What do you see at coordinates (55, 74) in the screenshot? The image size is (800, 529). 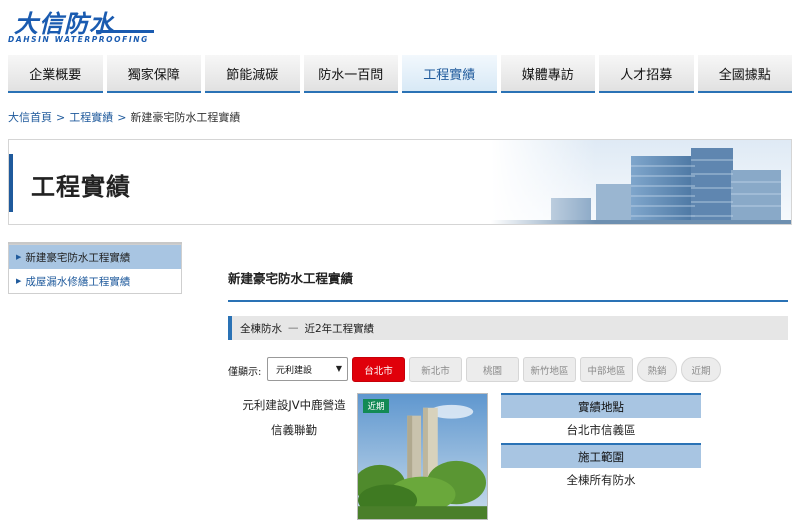 I see `nav-item-company-overview: 企業概要` at bounding box center [55, 74].